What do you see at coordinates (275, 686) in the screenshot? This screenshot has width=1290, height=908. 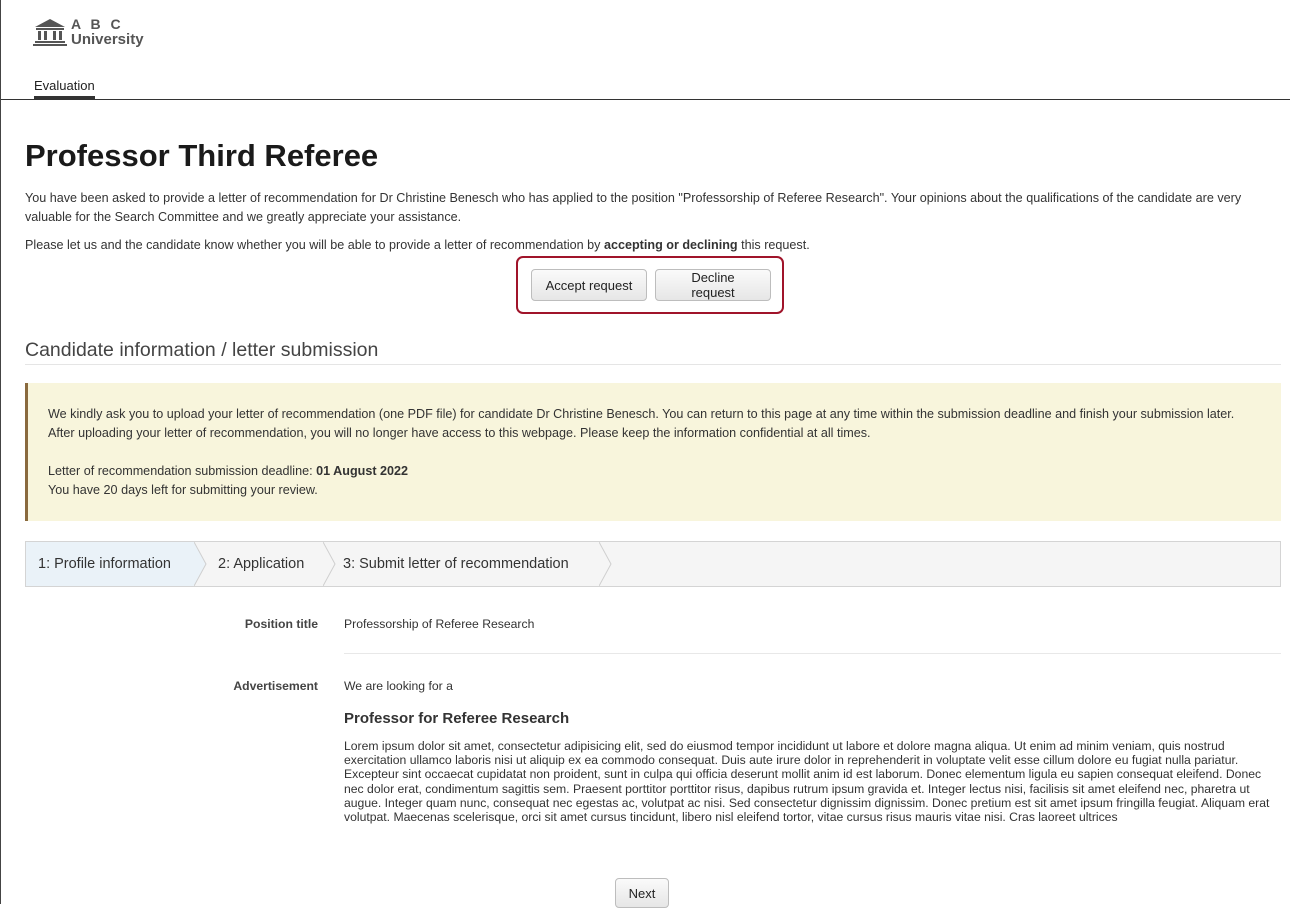 I see `advertisement-label: Advertisement` at bounding box center [275, 686].